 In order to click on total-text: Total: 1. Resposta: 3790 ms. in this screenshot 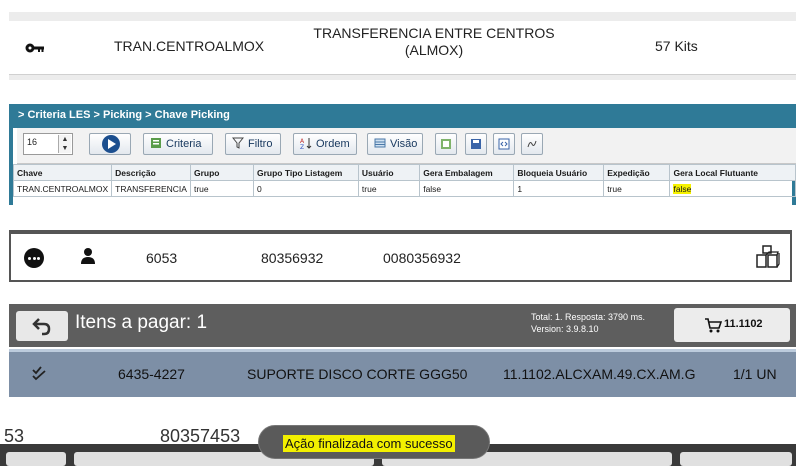, I will do `click(588, 317)`.